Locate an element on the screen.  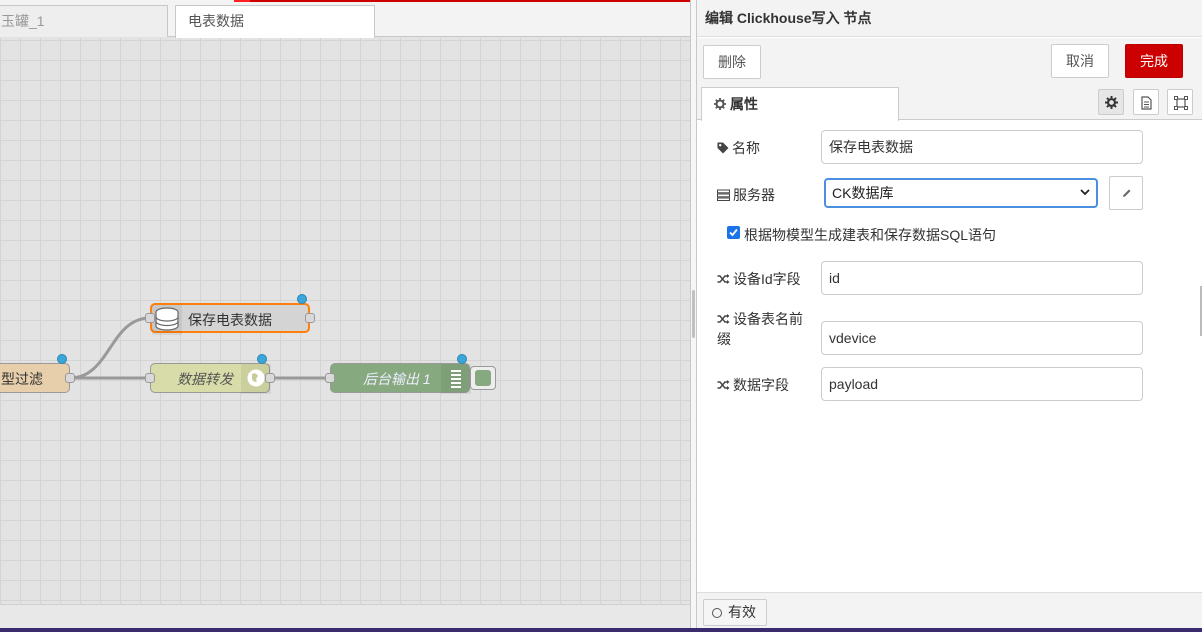
delete-button: 删除 is located at coordinates (732, 62).